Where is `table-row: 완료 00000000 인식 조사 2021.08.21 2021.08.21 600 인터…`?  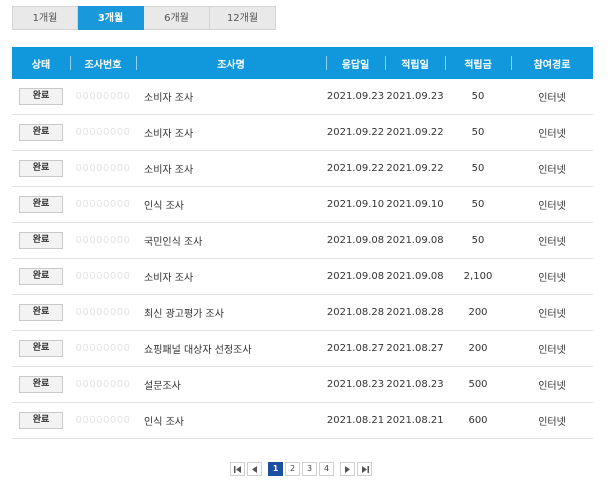
table-row: 완료 00000000 인식 조사 2021.08.21 2021.08.21 600 인터… is located at coordinates (302, 420).